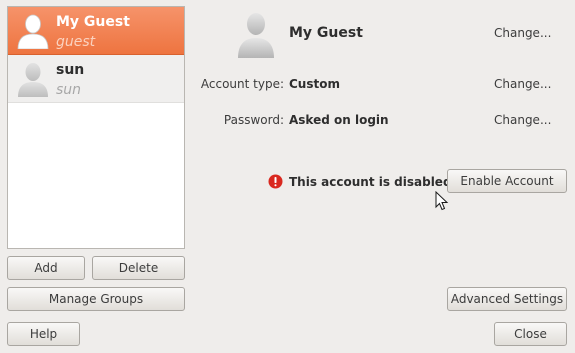  What do you see at coordinates (69, 90) in the screenshot?
I see `user-login: sun` at bounding box center [69, 90].